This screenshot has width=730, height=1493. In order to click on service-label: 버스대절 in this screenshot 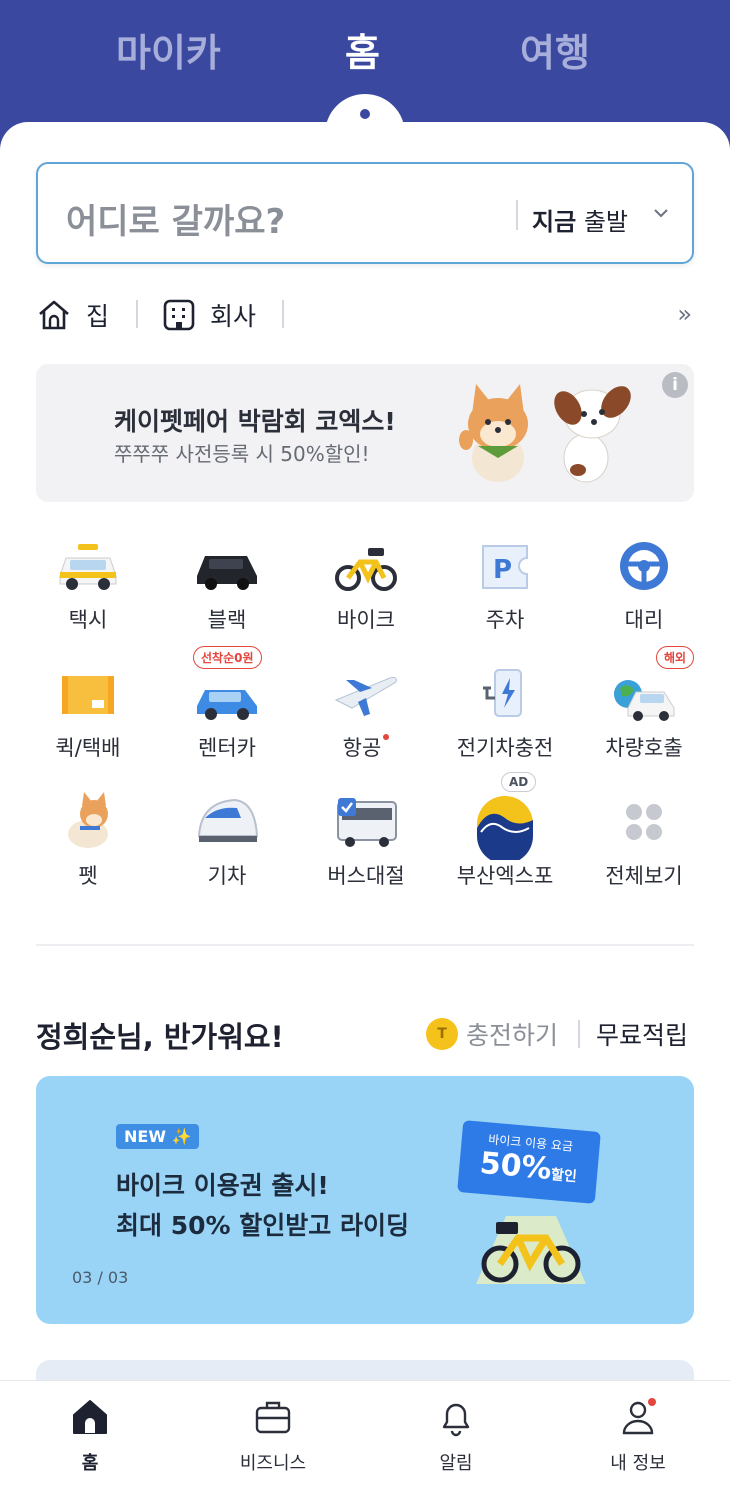, I will do `click(366, 876)`.